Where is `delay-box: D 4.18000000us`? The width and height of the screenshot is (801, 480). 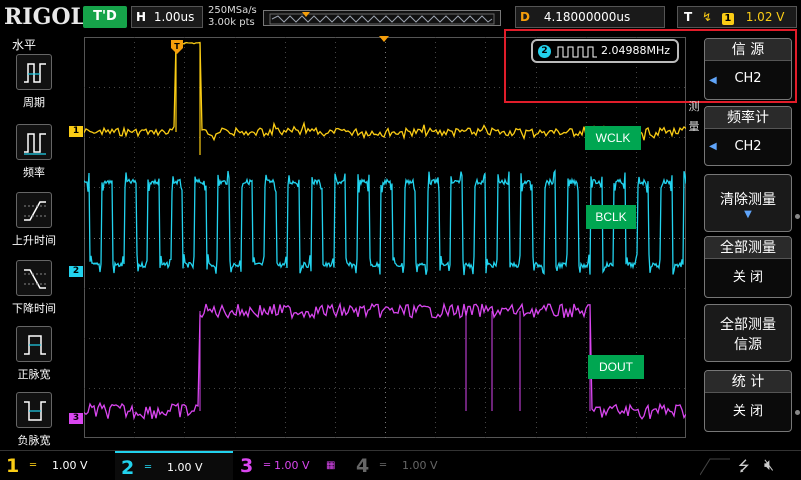 delay-box: D 4.18000000us is located at coordinates (590, 17).